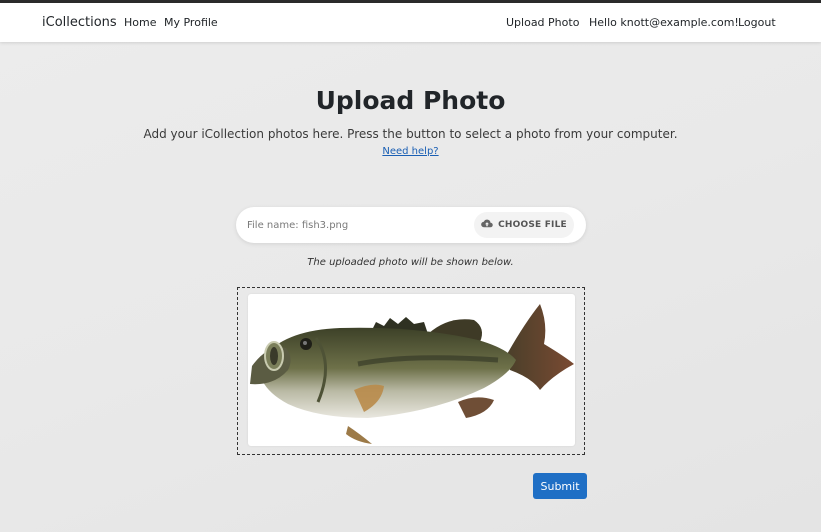 Image resolution: width=821 pixels, height=532 pixels. I want to click on fish-image, so click(412, 374).